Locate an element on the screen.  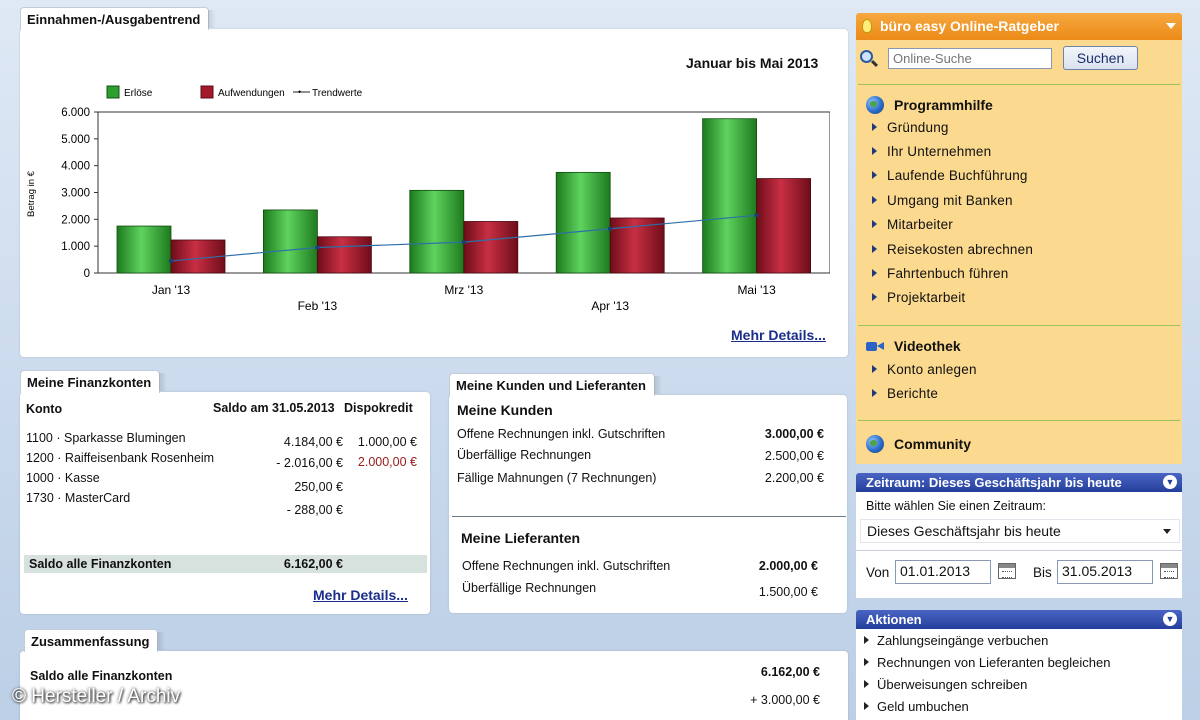
ratgeber-item-banken: Umgang mit Banken is located at coordinates (942, 200).